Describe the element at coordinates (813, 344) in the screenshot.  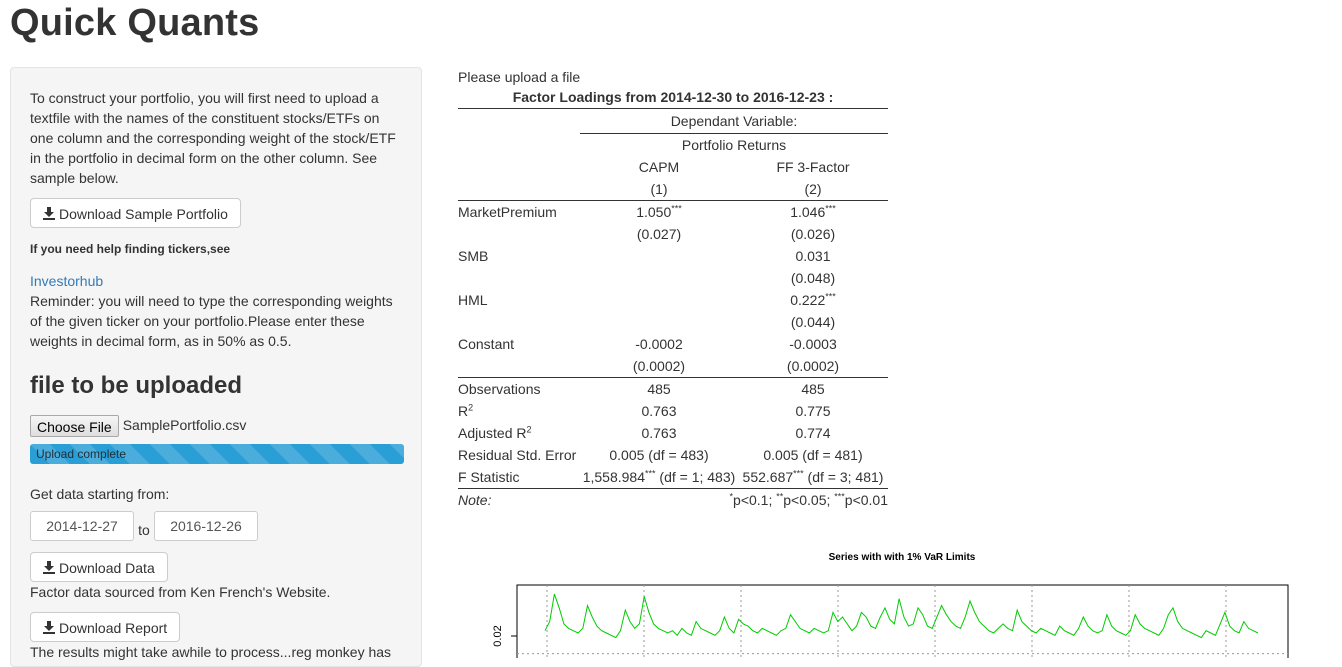
I see `coef-value: -0.0003` at that location.